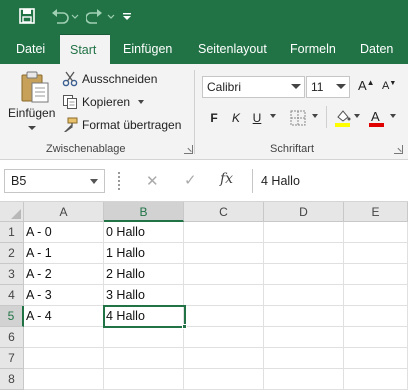  Describe the element at coordinates (224, 316) in the screenshot. I see `cell-c5` at that location.